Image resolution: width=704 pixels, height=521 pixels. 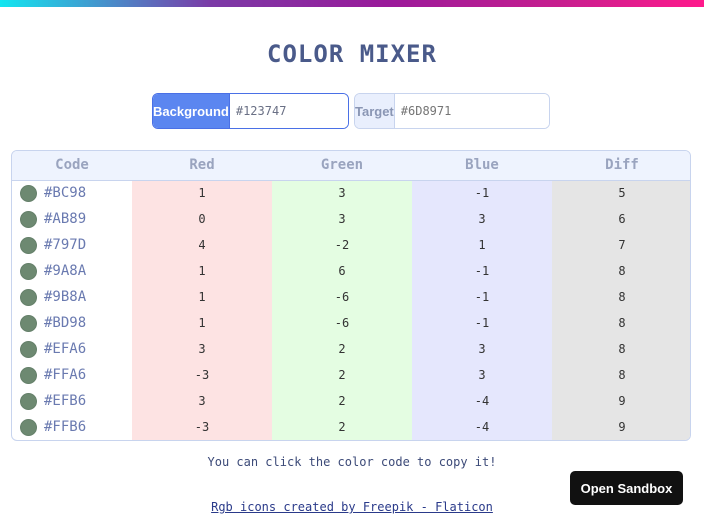 What do you see at coordinates (72, 165) in the screenshot?
I see `header-code: Code` at bounding box center [72, 165].